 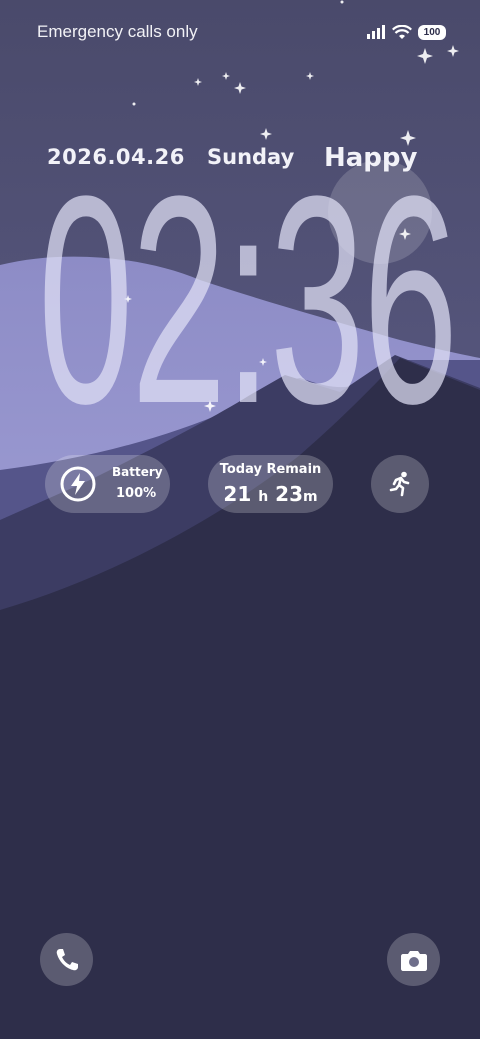 What do you see at coordinates (376, 32) in the screenshot?
I see `signal-icon` at bounding box center [376, 32].